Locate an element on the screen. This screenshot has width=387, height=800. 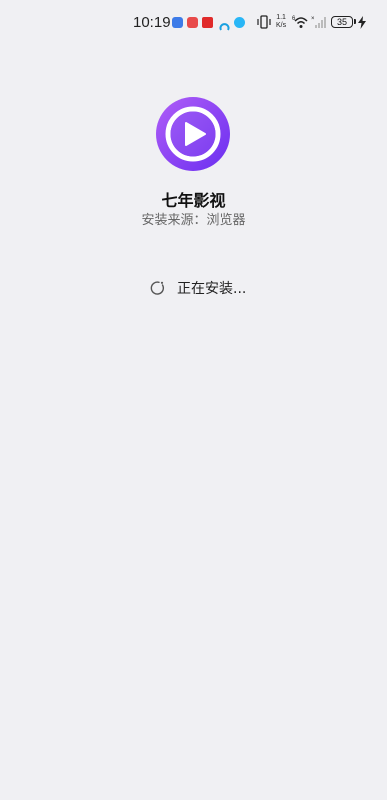
loading-spinner-icon is located at coordinates (157, 288).